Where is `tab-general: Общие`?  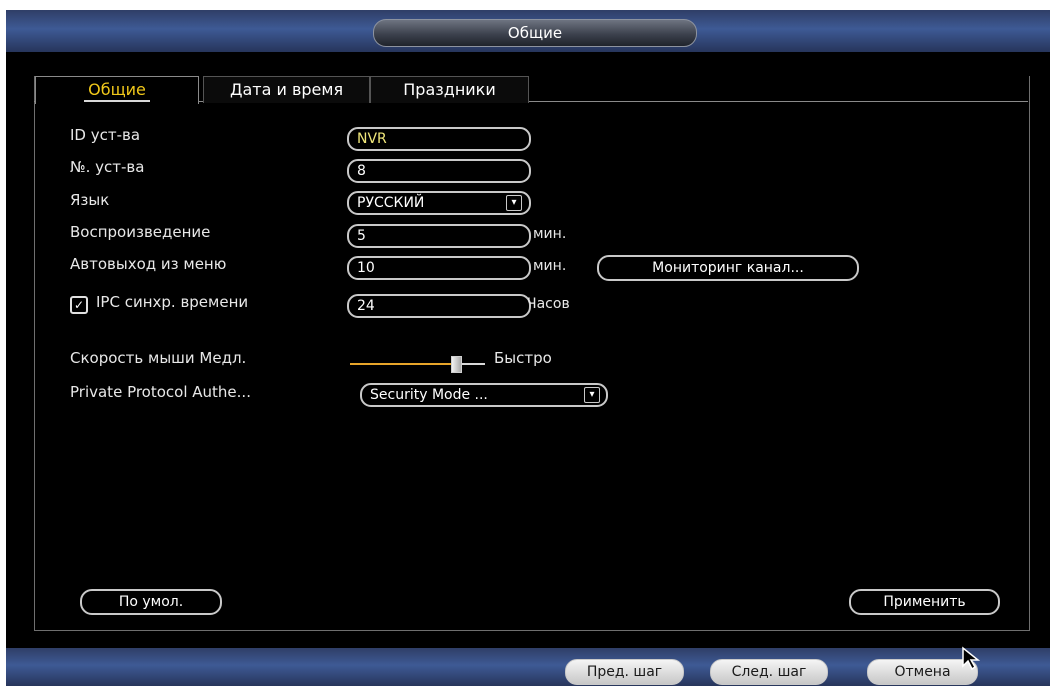
tab-general: Общие is located at coordinates (117, 90).